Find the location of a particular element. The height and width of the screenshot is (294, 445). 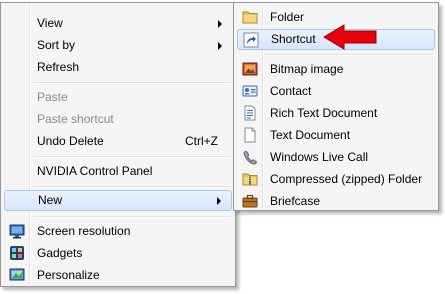

menu-item-sort-by: Sort by is located at coordinates (118, 45).